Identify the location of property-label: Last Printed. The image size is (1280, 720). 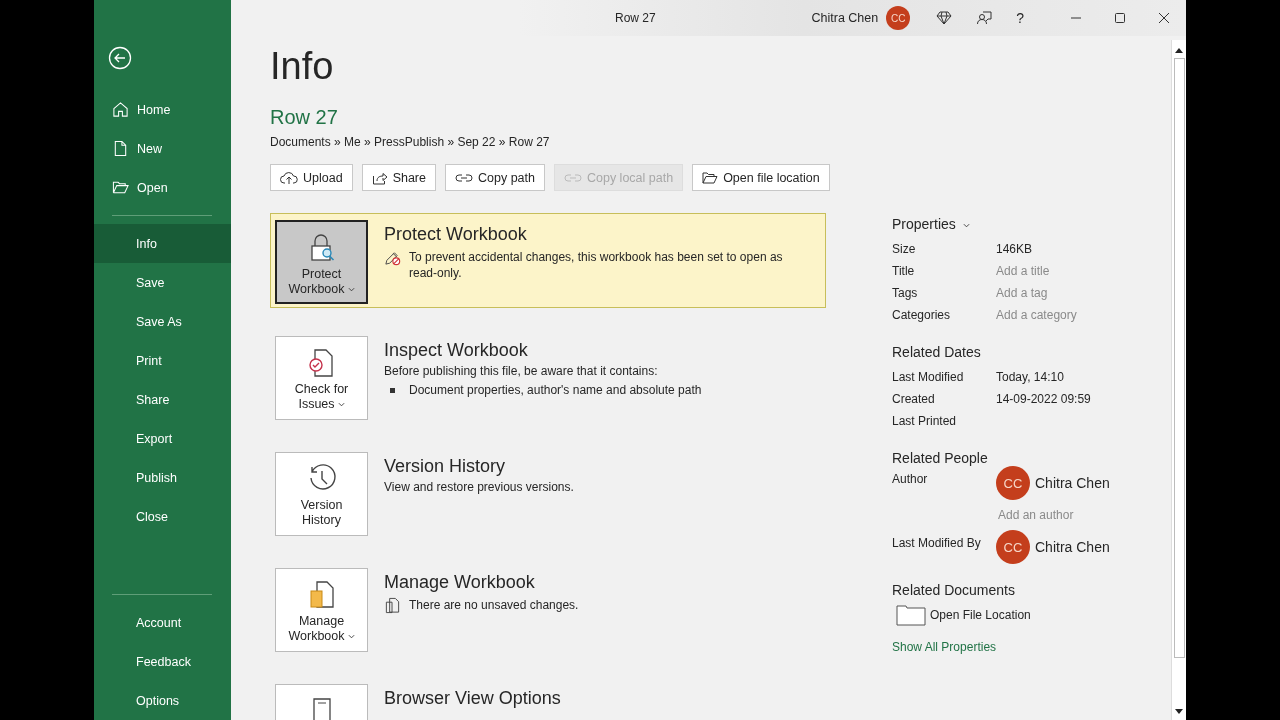
(925, 421).